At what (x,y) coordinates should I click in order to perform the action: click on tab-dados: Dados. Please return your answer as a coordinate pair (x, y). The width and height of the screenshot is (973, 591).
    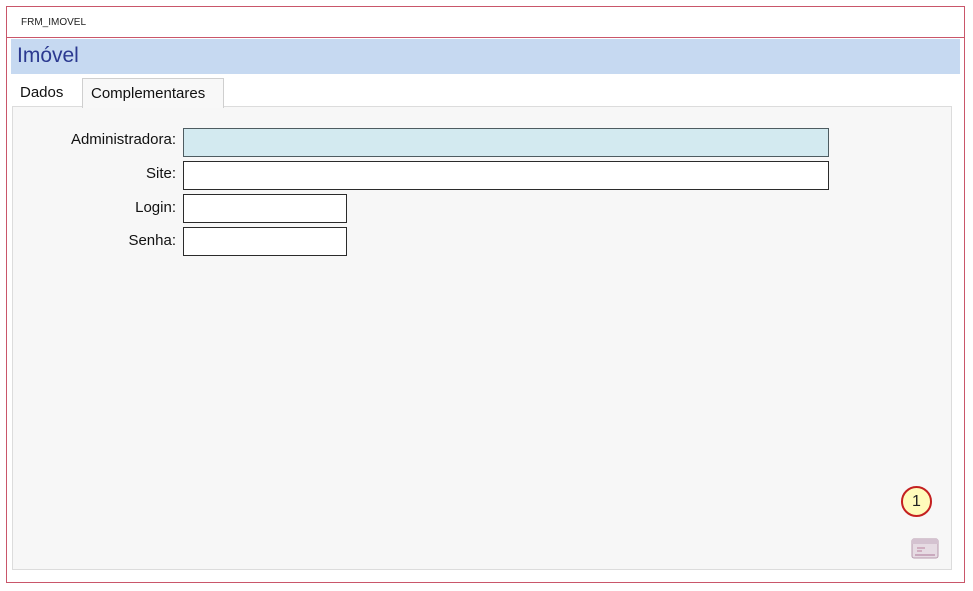
    Looking at the image, I should click on (47, 92).